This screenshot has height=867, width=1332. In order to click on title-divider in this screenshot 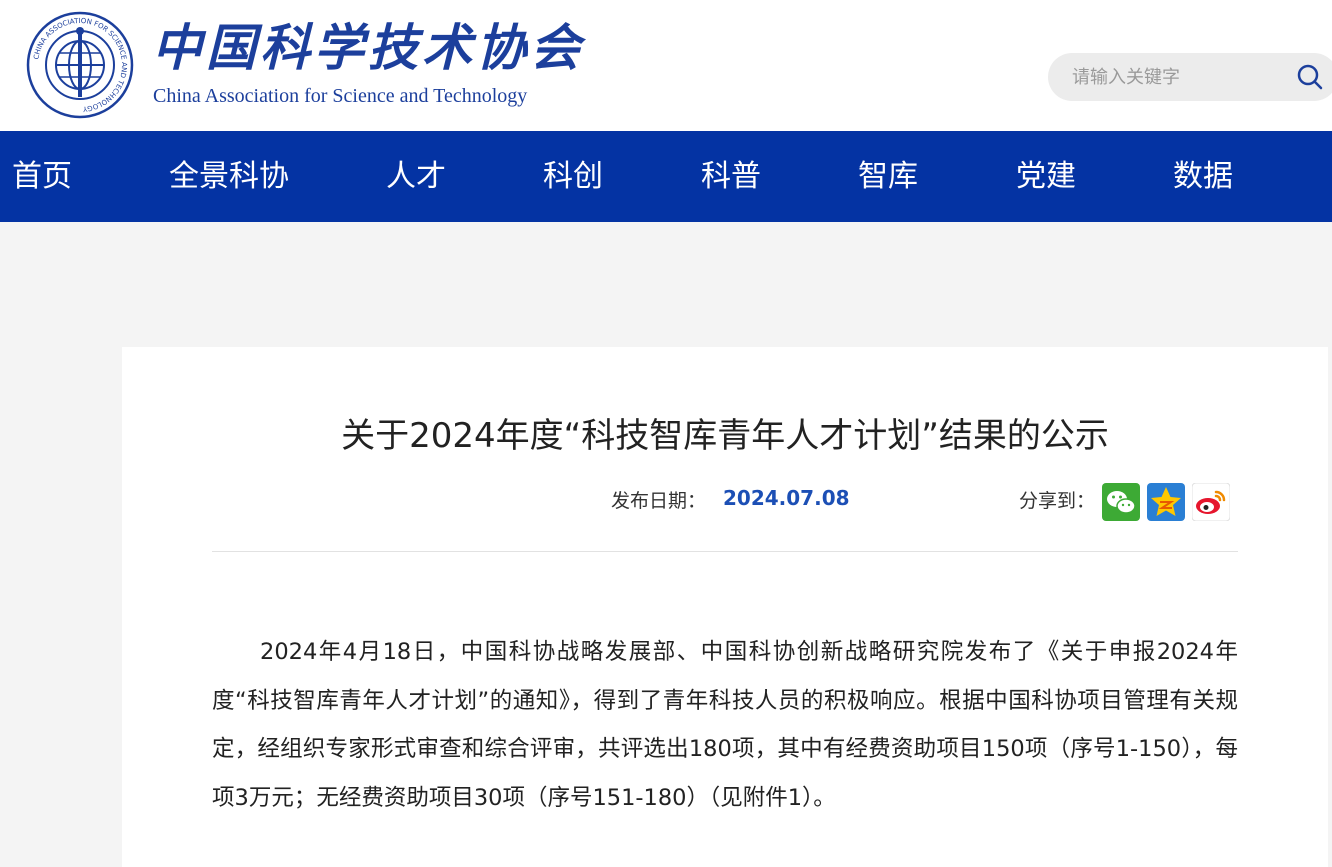, I will do `click(725, 551)`.